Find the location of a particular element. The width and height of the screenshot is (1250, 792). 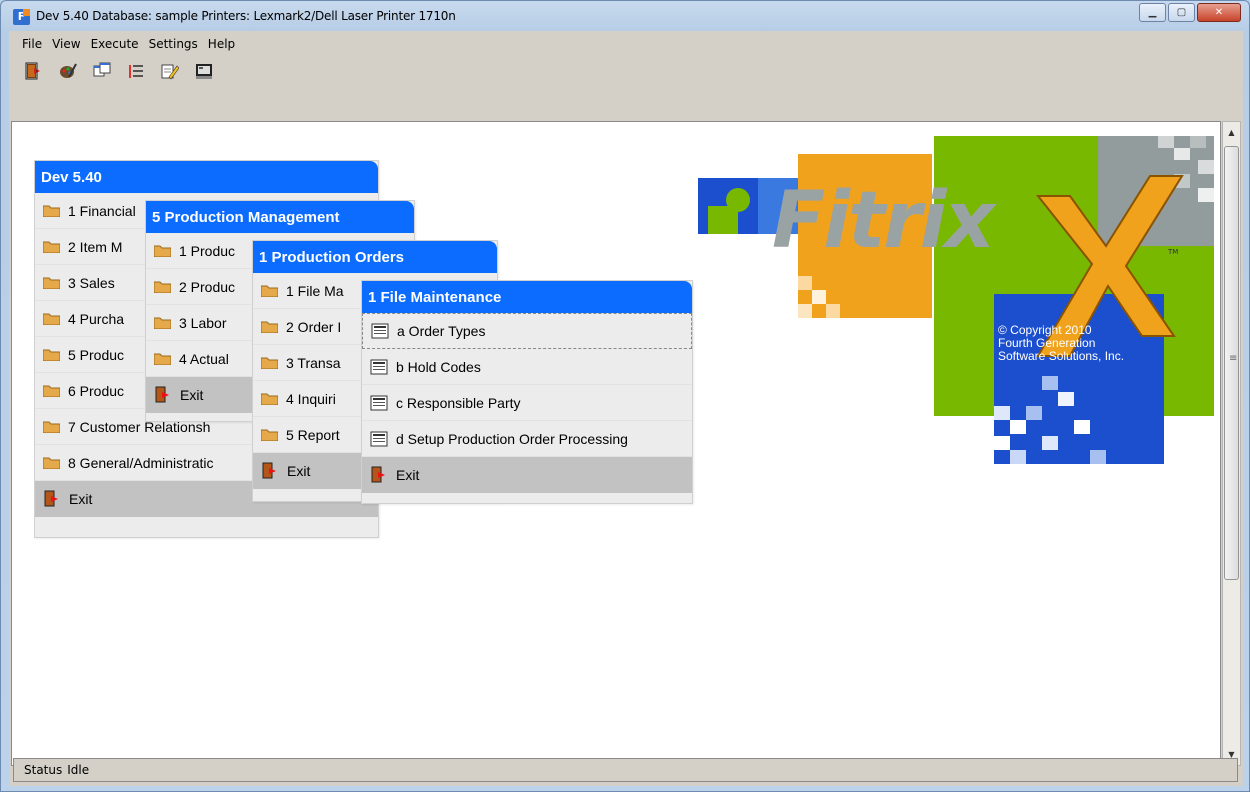

vertical-scrollbar: ▲ ≡ ▼ is located at coordinates (1231, 443).